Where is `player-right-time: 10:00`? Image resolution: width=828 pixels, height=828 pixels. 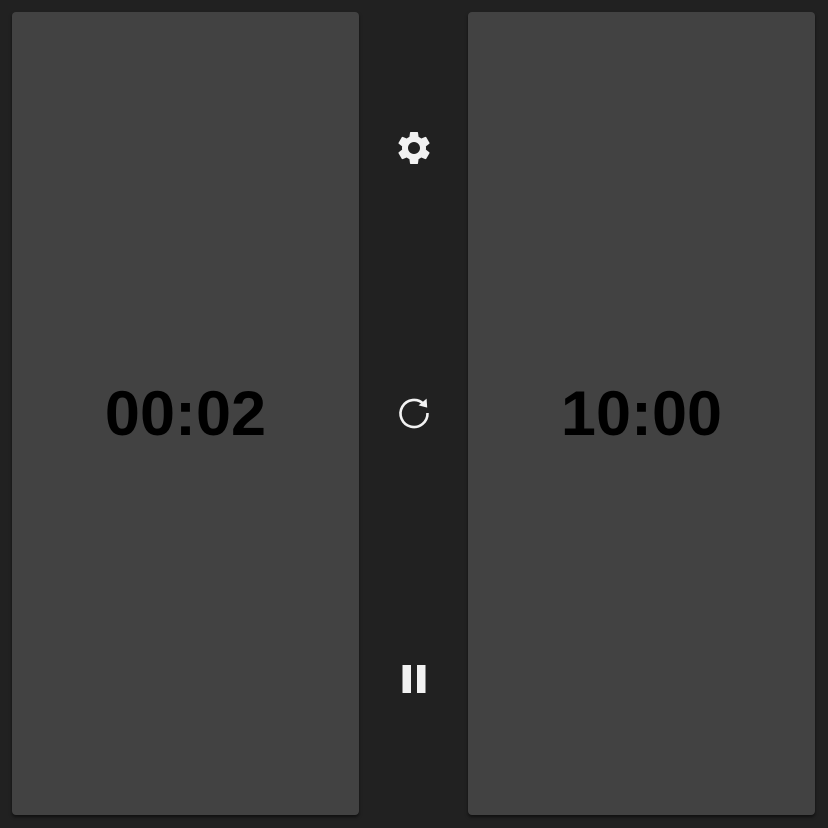
player-right-time: 10:00 is located at coordinates (641, 414).